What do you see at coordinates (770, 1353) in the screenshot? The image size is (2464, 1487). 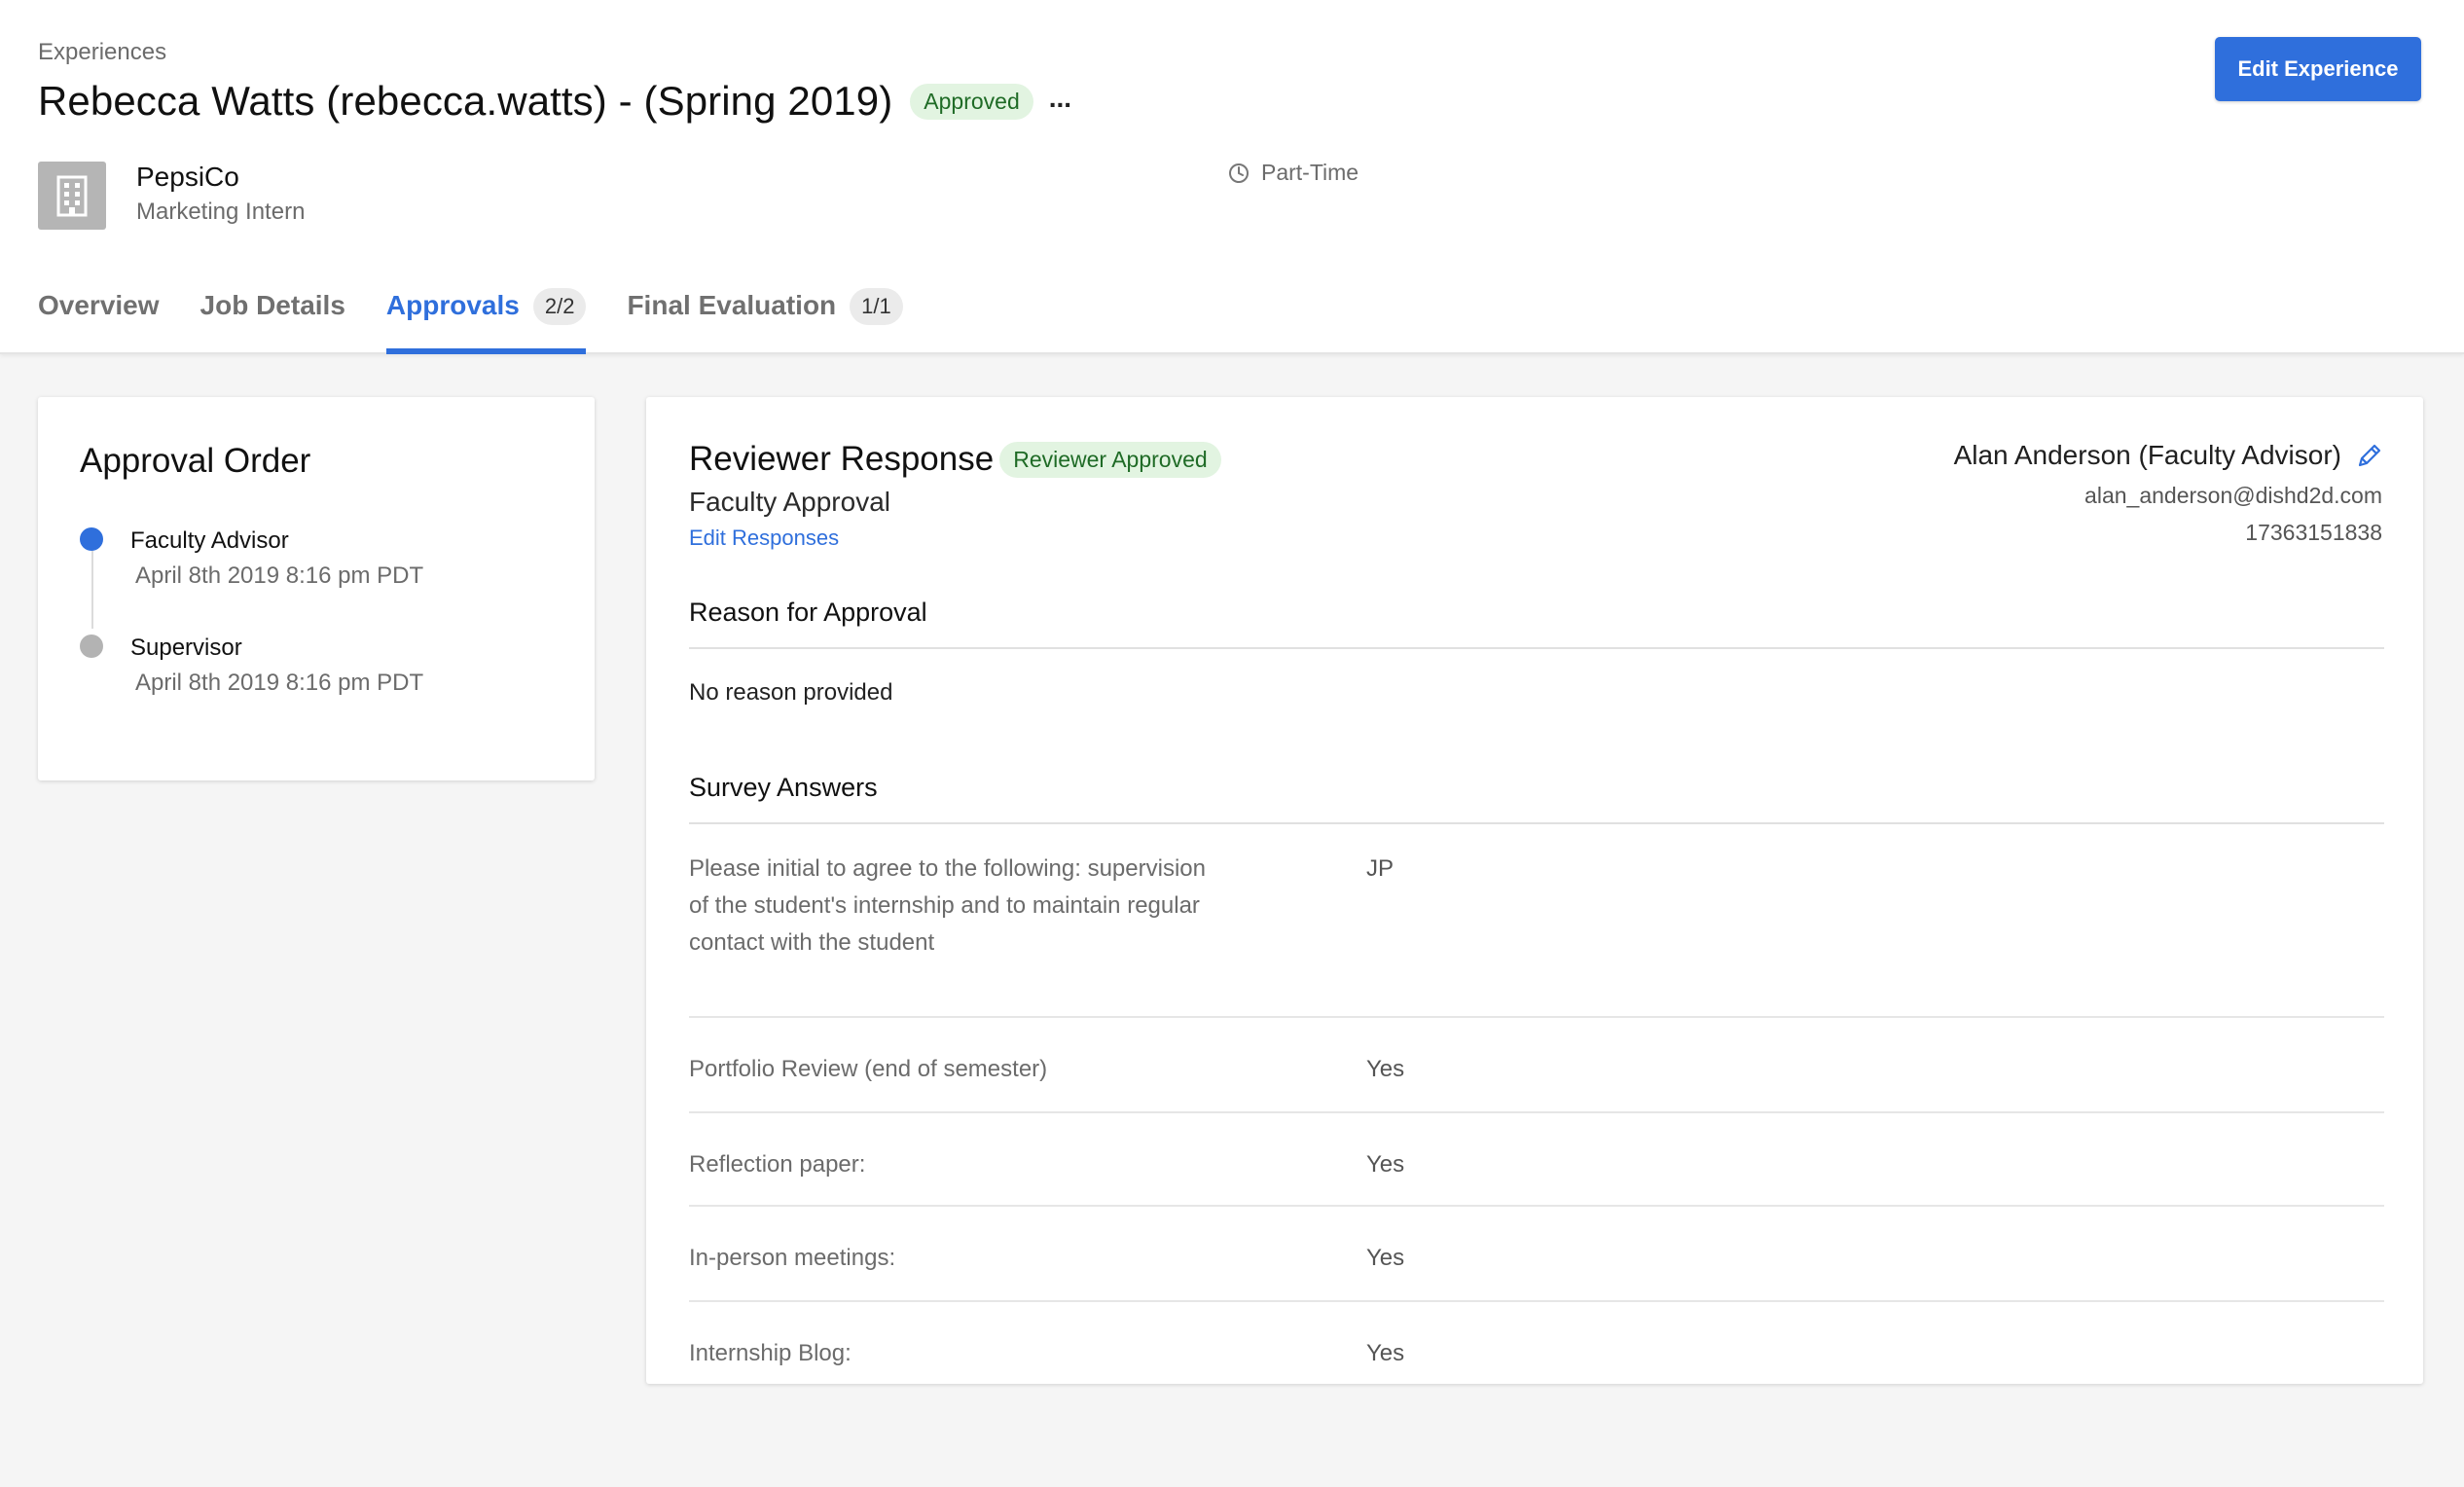 I see `survey-question: Internship Blog:` at bounding box center [770, 1353].